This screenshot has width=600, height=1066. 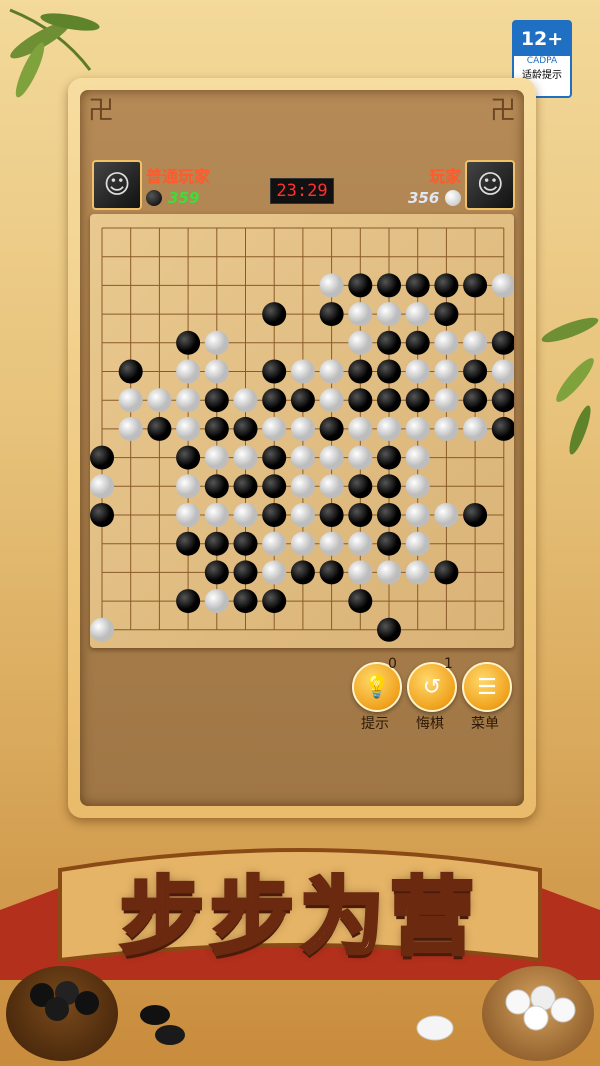 What do you see at coordinates (542, 39) in the screenshot?
I see `age-rating-value: 12+` at bounding box center [542, 39].